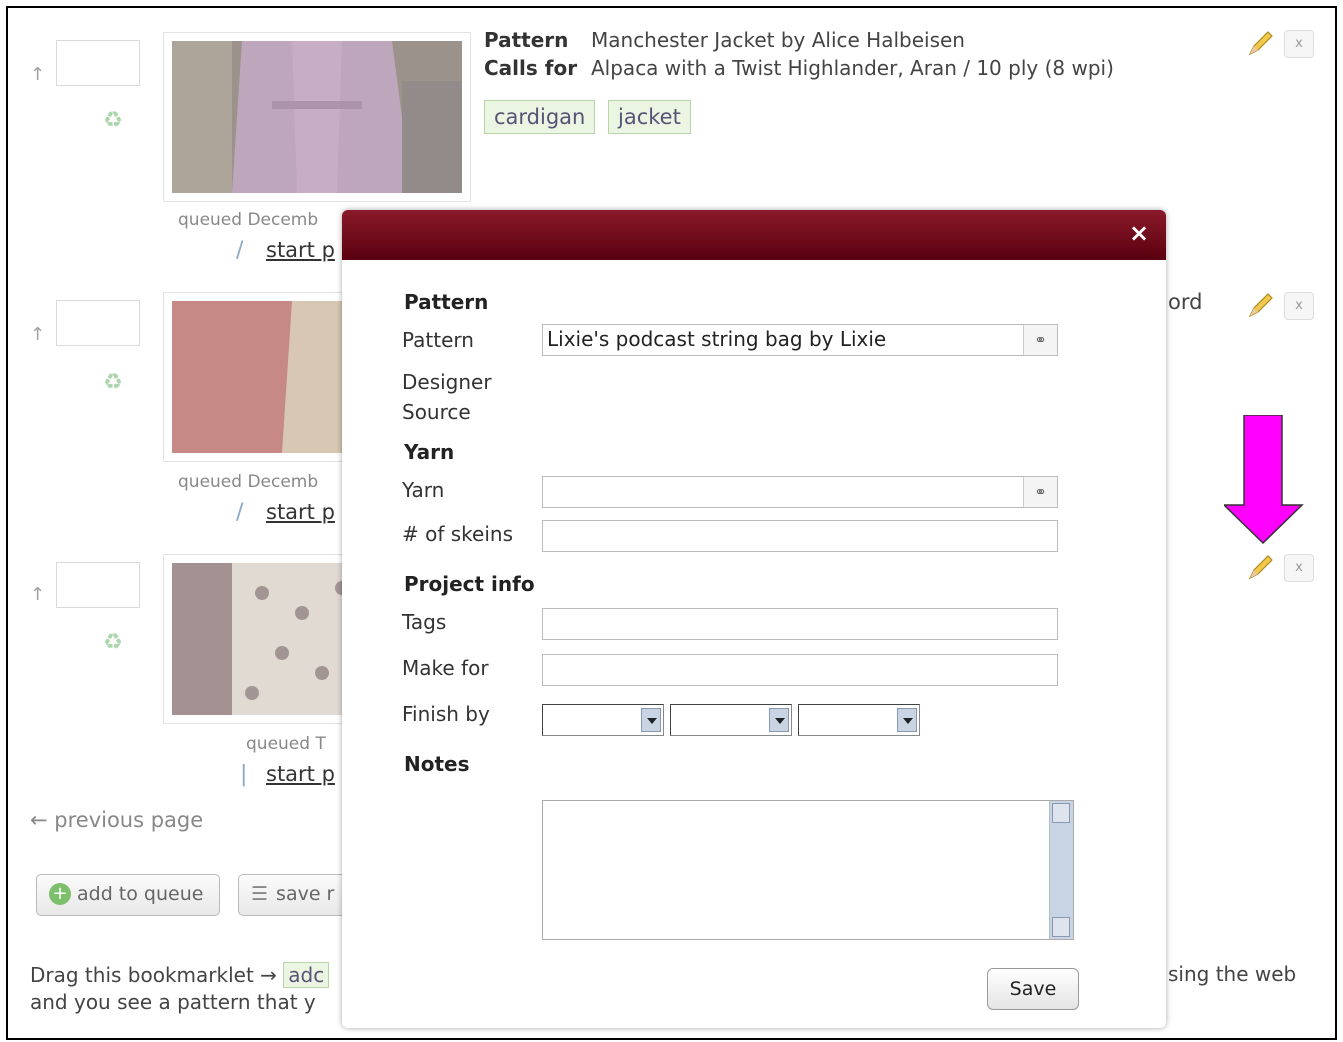 Image resolution: width=1343 pixels, height=1042 pixels. What do you see at coordinates (446, 714) in the screenshot?
I see `finish-by-label: Finish by` at bounding box center [446, 714].